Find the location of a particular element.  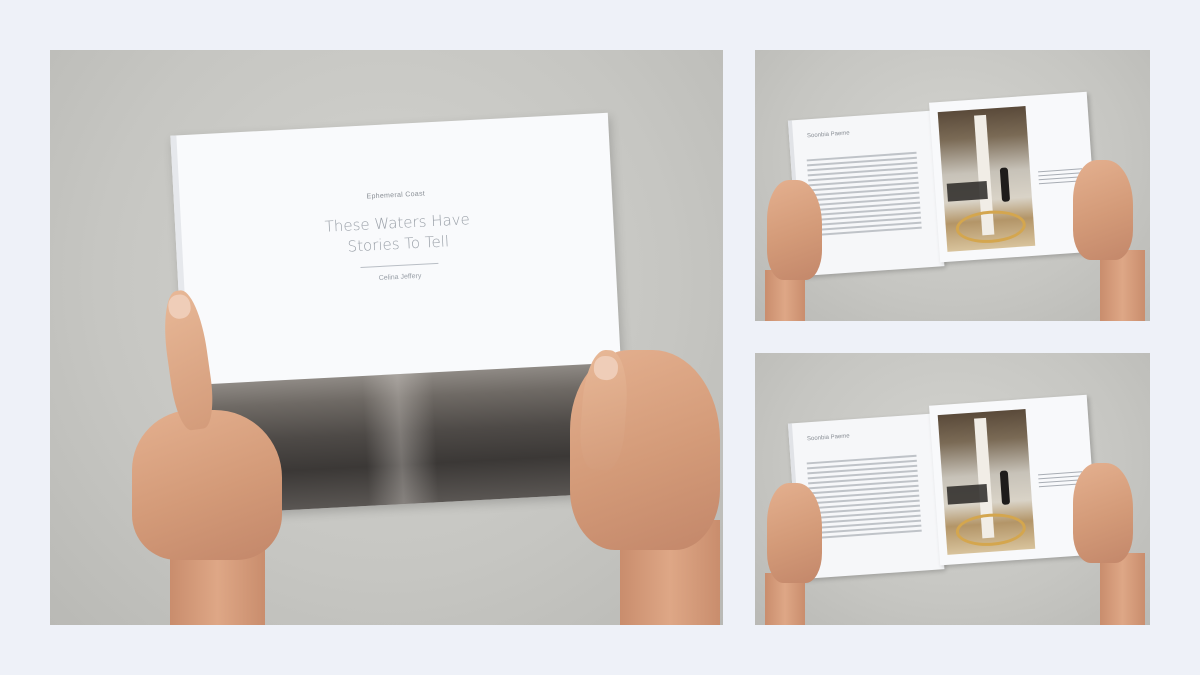

left-thumb-nail is located at coordinates (179, 307).